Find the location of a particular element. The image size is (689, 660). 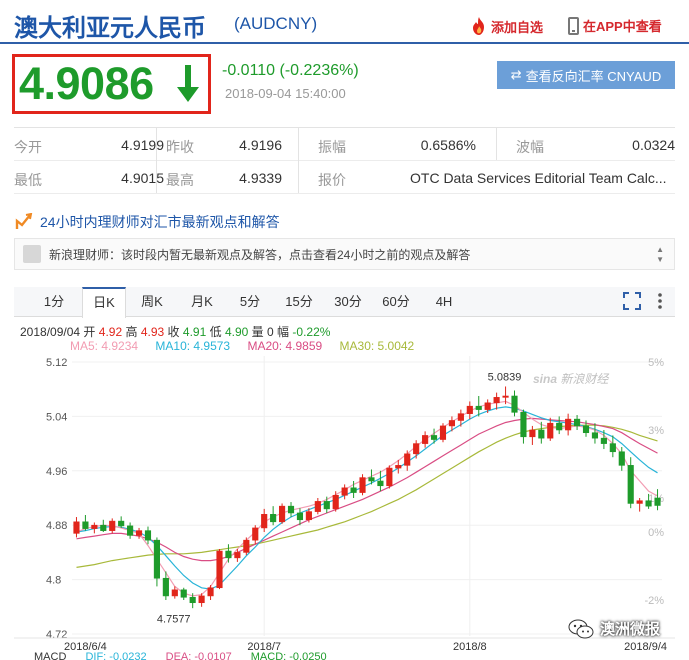

arrow-up-icon: ▲ is located at coordinates (660, 250).